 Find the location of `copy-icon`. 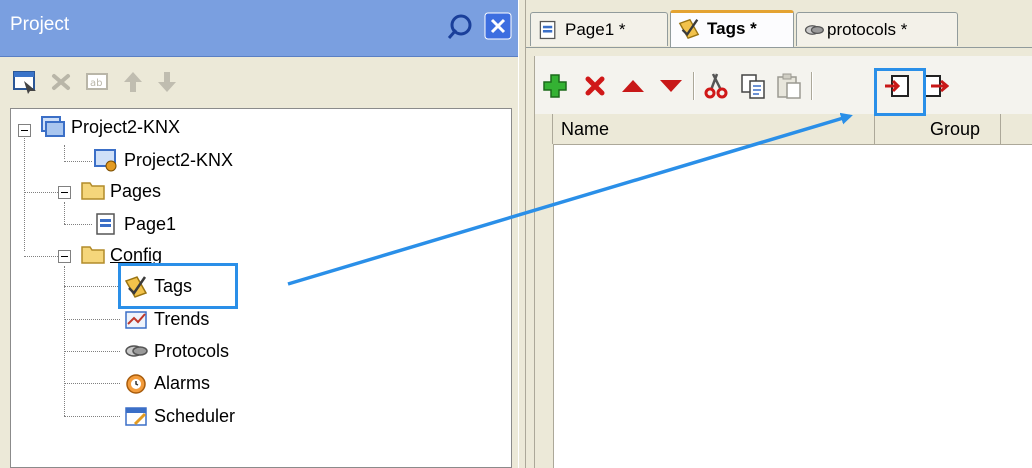

copy-icon is located at coordinates (753, 86).